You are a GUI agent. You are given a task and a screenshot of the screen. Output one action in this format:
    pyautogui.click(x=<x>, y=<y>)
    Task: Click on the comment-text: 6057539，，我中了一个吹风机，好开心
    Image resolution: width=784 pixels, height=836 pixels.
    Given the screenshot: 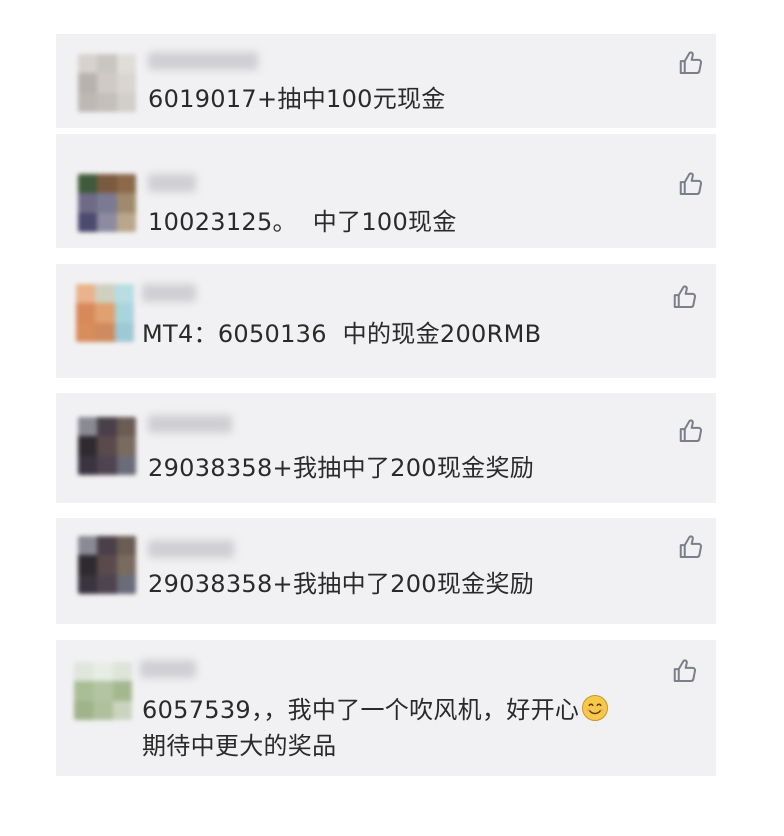 What is the action you would take?
    pyautogui.click(x=375, y=710)
    